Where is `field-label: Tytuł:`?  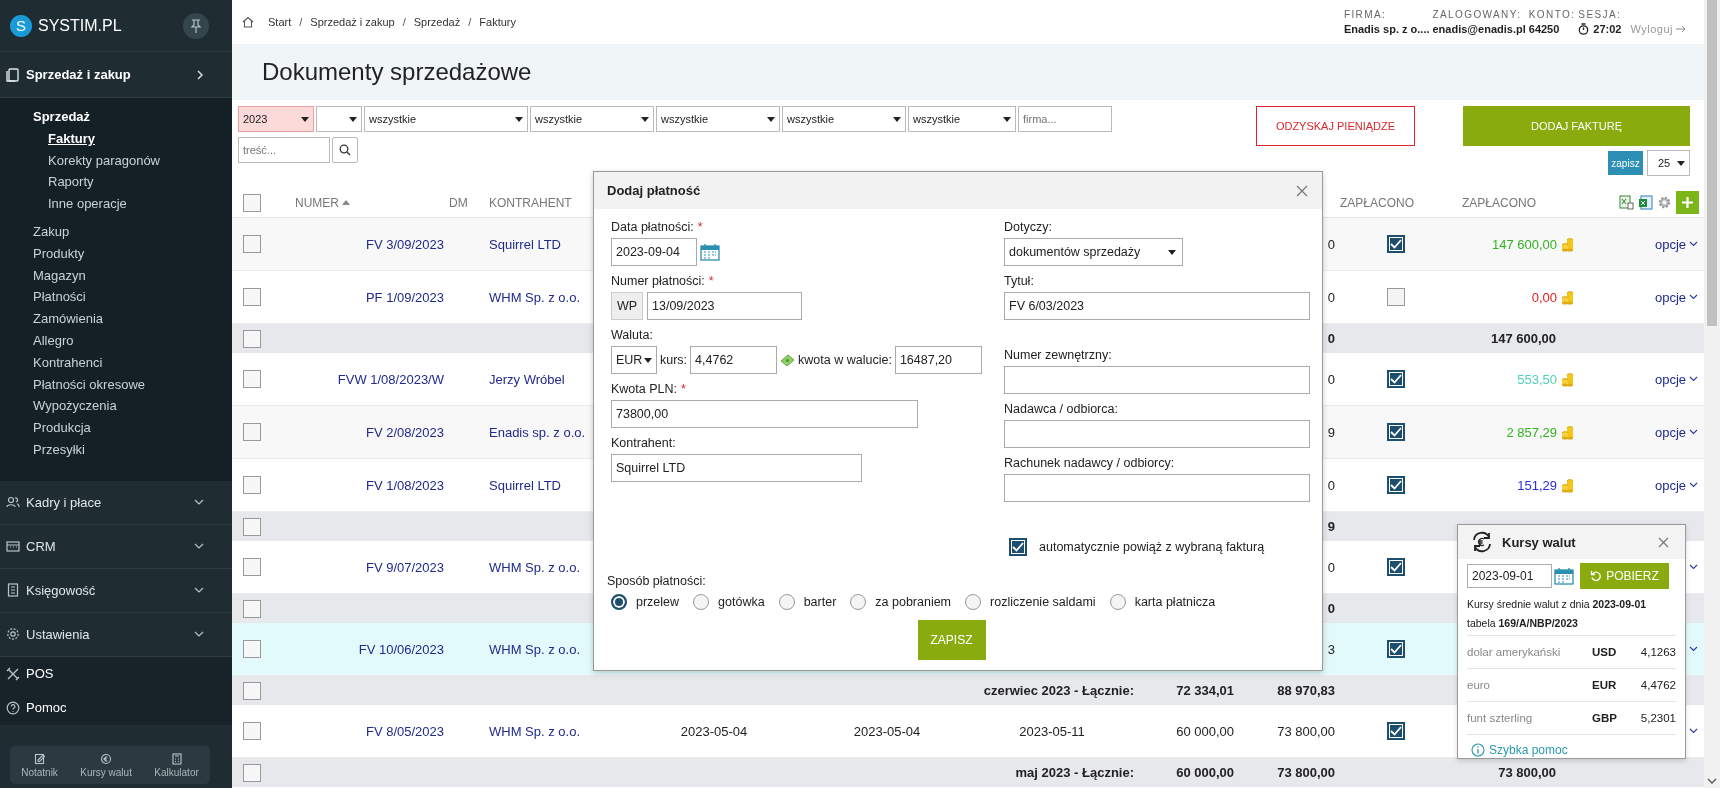 field-label: Tytuł: is located at coordinates (1019, 281).